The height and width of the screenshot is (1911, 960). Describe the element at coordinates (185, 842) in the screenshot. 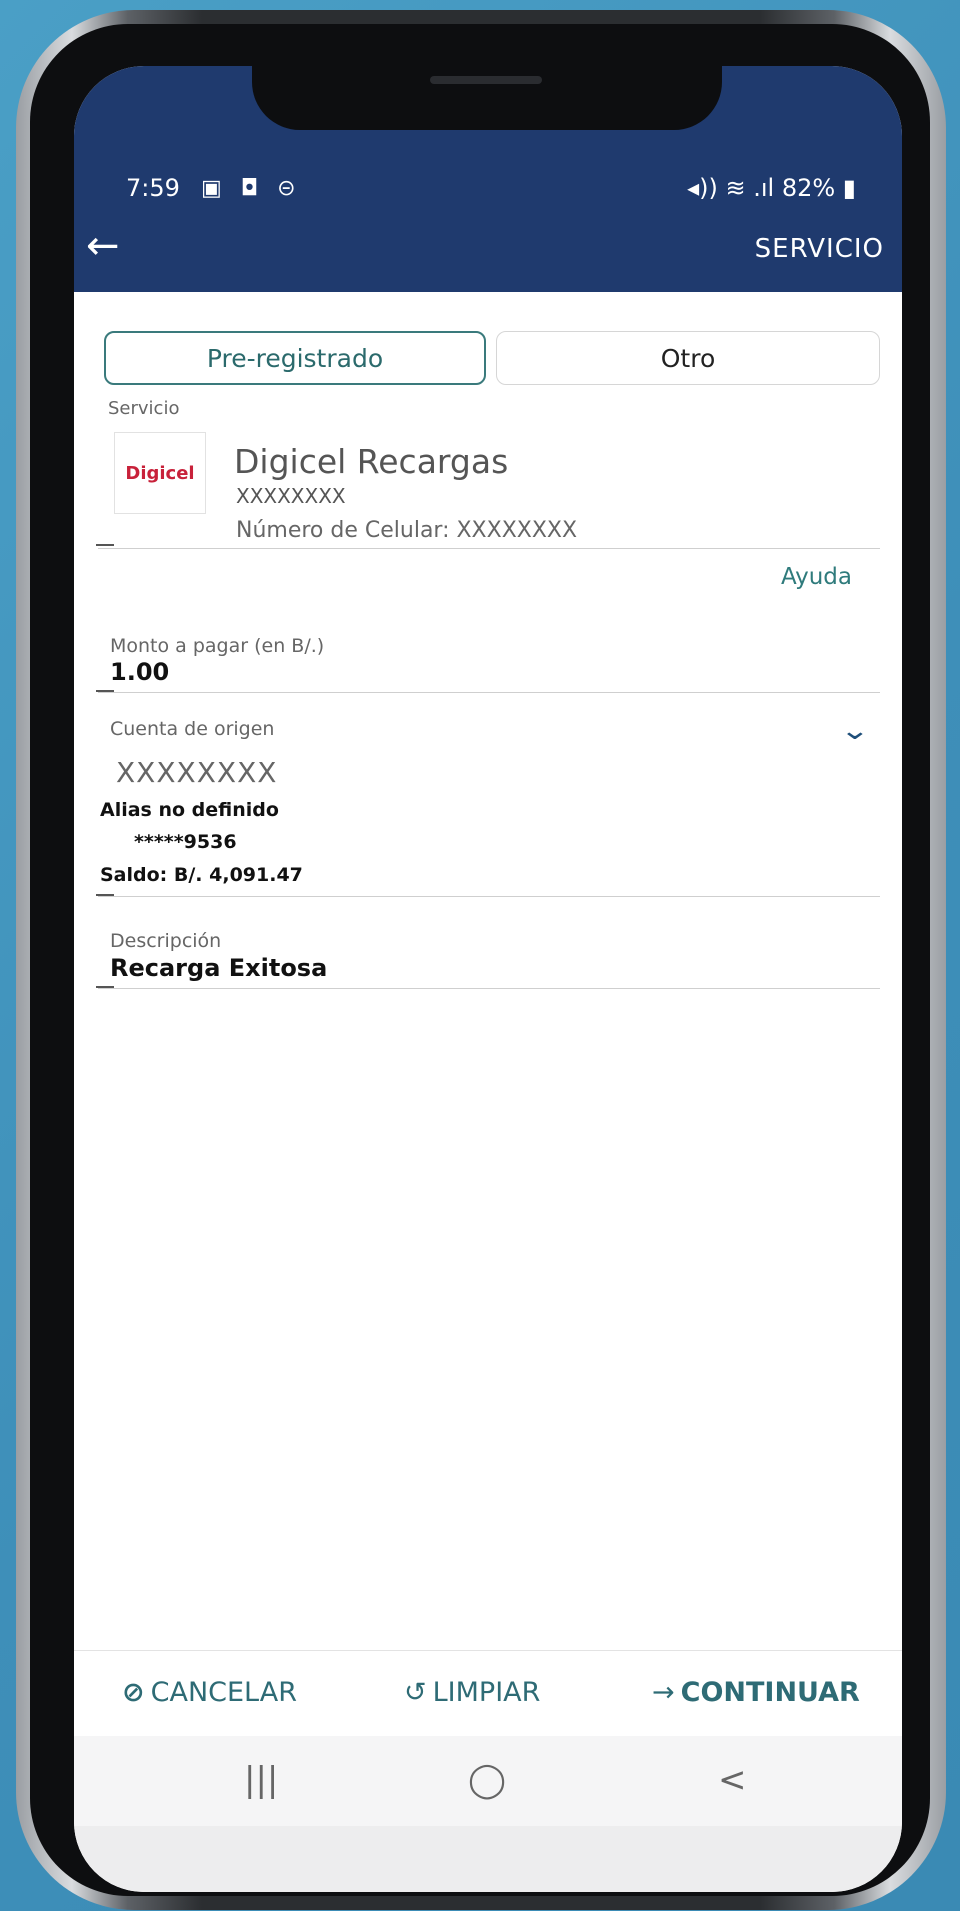

I see `account-number: *****9536` at that location.